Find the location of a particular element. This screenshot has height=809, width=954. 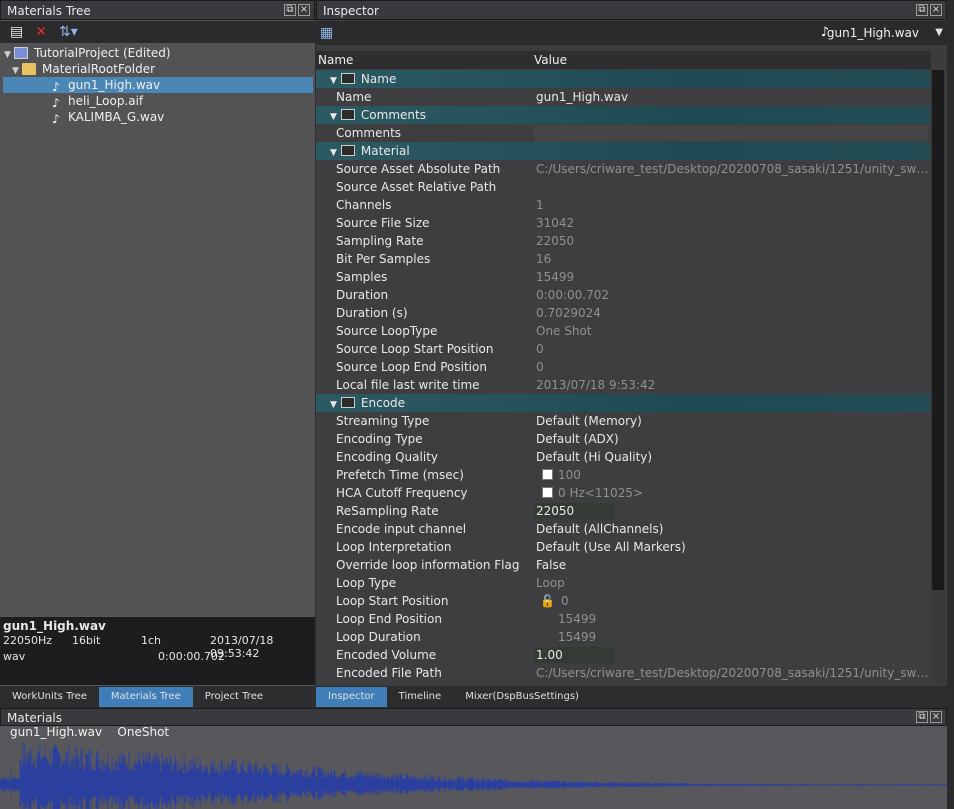

right-side-panel-edge is located at coordinates (951, 404).